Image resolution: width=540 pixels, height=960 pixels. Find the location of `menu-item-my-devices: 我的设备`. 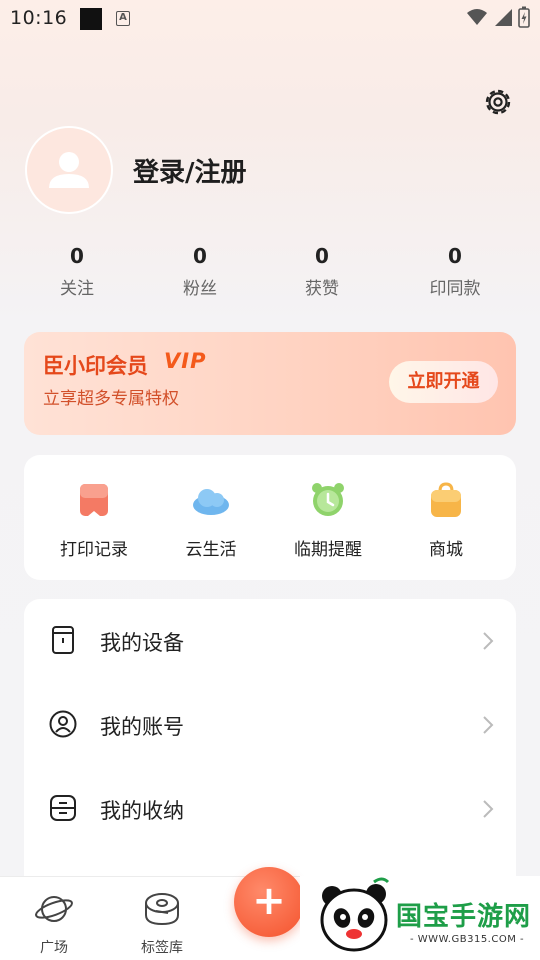

menu-item-my-devices: 我的设备 is located at coordinates (270, 641).